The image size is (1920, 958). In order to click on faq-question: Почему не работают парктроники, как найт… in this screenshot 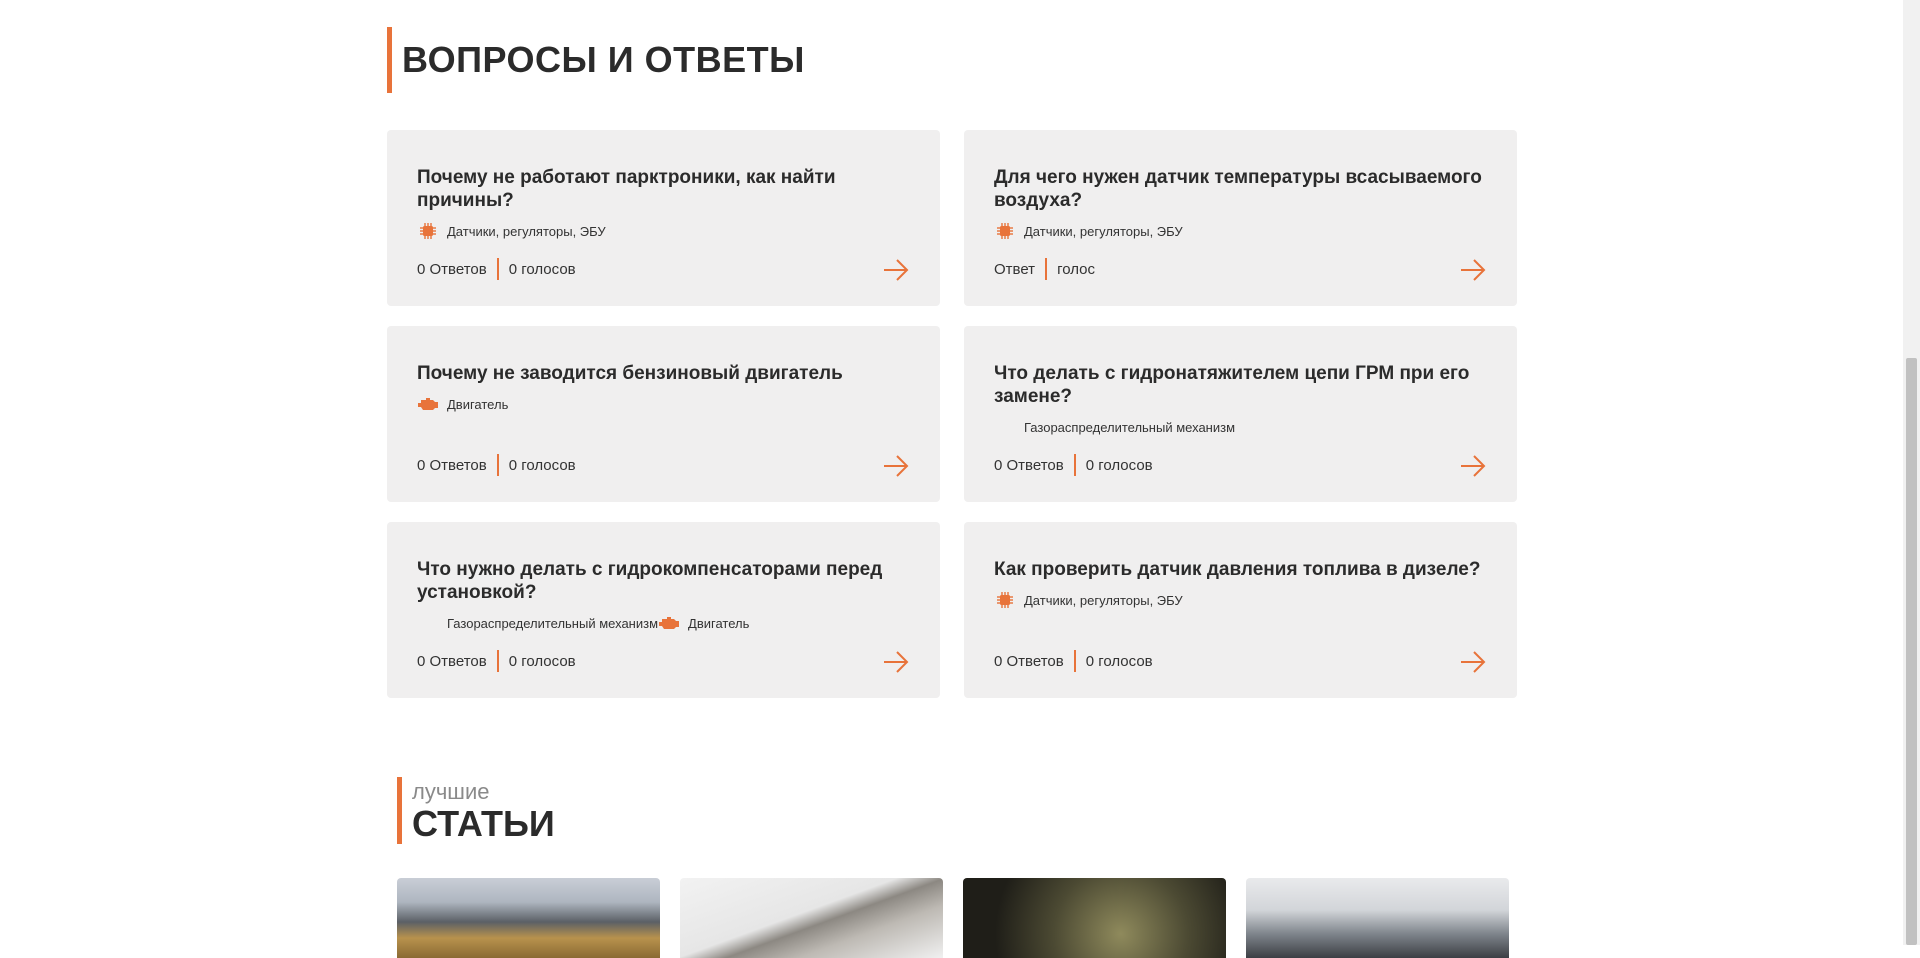, I will do `click(663, 189)`.